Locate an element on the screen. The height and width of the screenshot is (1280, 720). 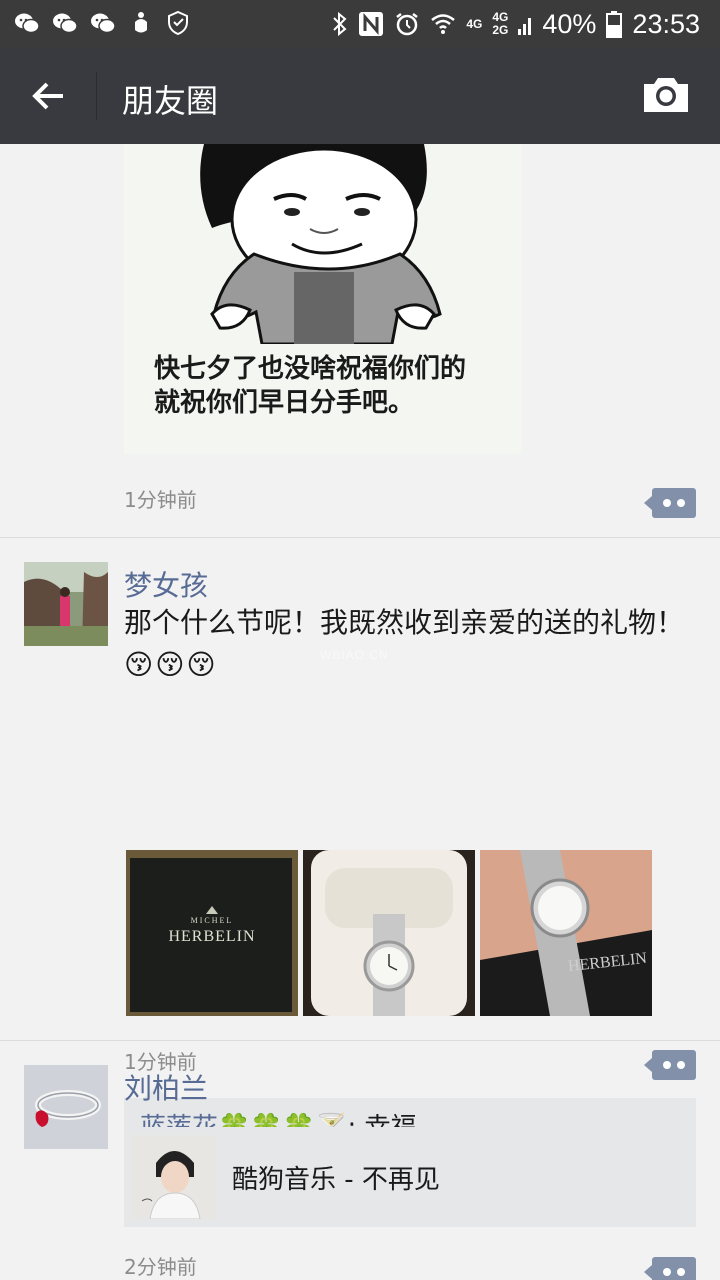
page-title: 朋友圈 is located at coordinates (170, 101).